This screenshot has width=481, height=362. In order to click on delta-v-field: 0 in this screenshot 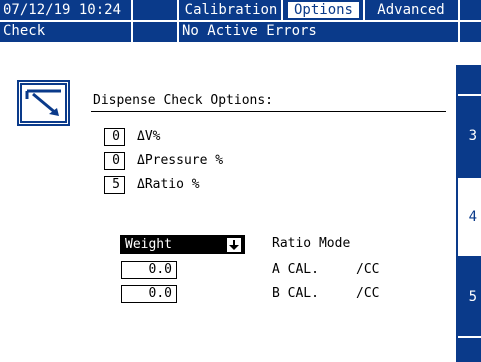, I will do `click(114, 137)`.